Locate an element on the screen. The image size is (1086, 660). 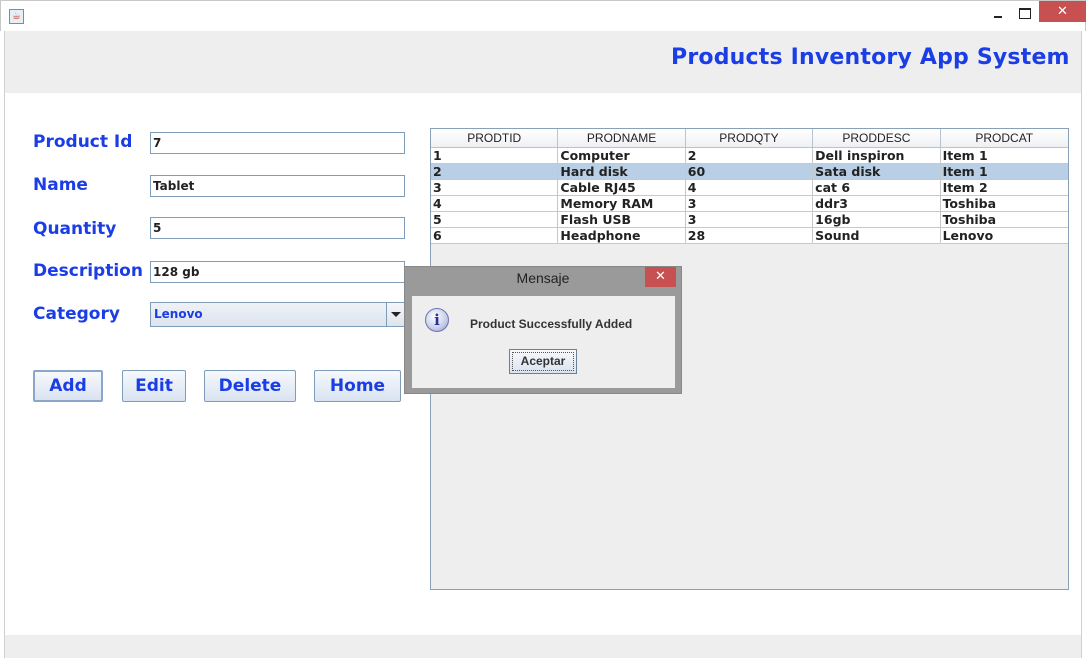
product-id-label: Product Id is located at coordinates (83, 142).